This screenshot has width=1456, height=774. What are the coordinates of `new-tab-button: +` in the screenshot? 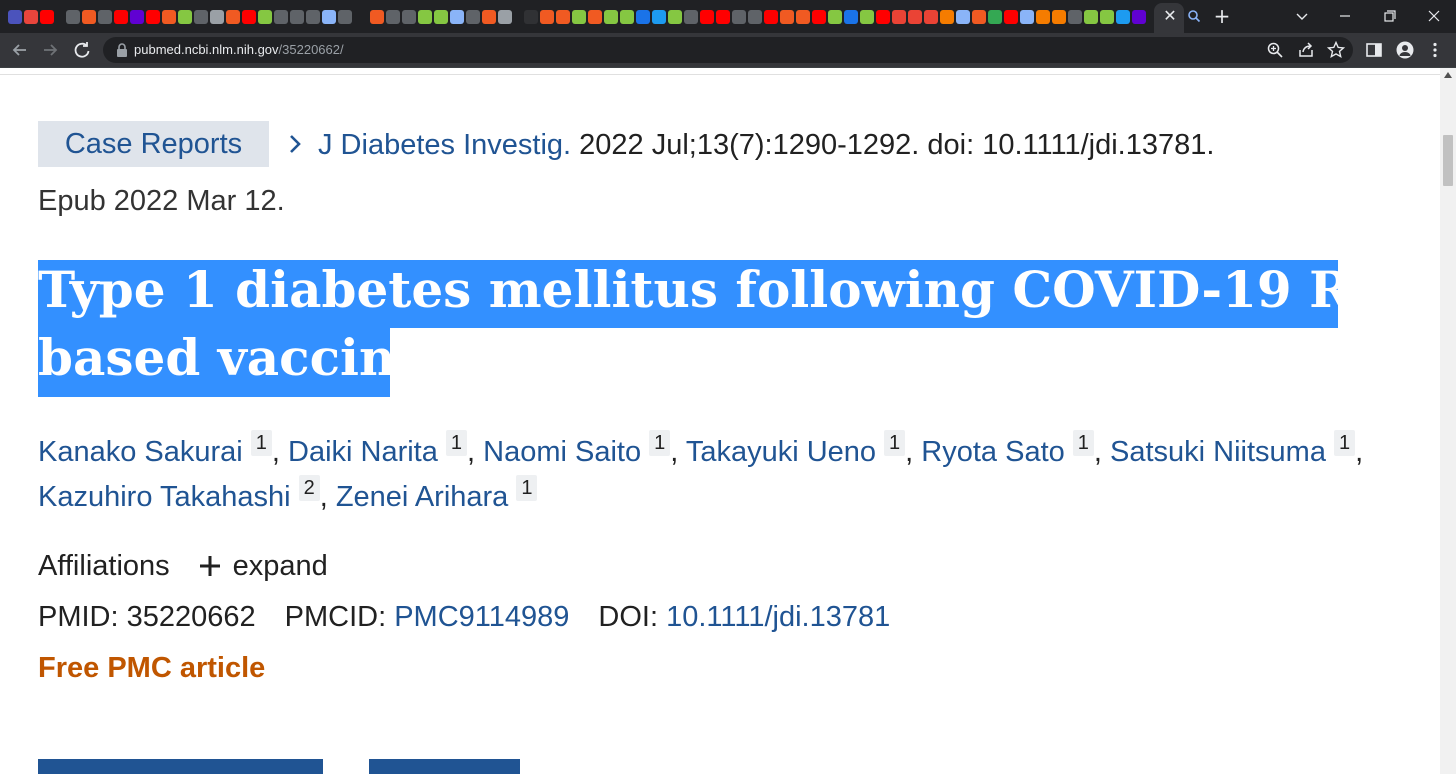 It's located at (1222, 16).